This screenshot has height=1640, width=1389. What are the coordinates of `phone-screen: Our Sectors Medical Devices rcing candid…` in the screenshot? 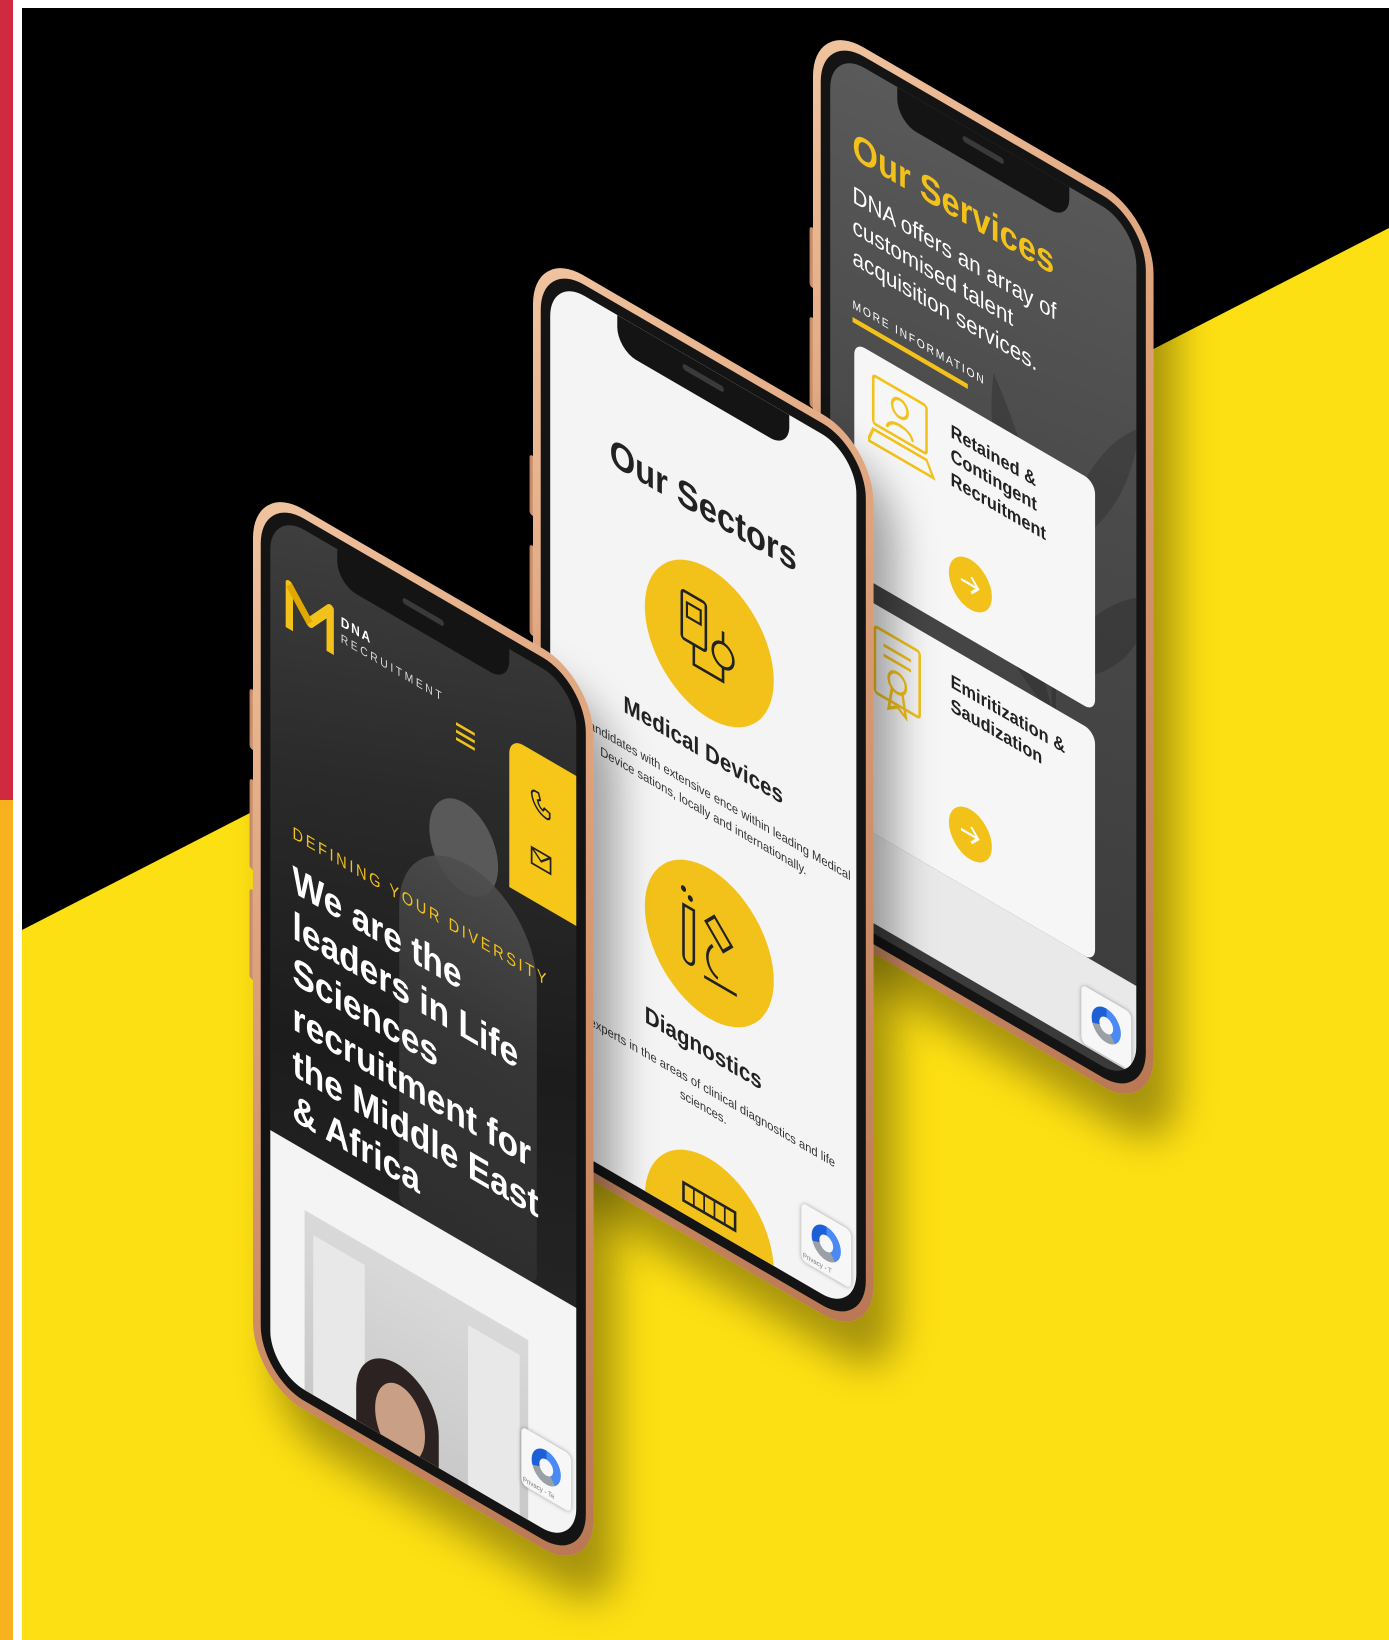 It's located at (703, 795).